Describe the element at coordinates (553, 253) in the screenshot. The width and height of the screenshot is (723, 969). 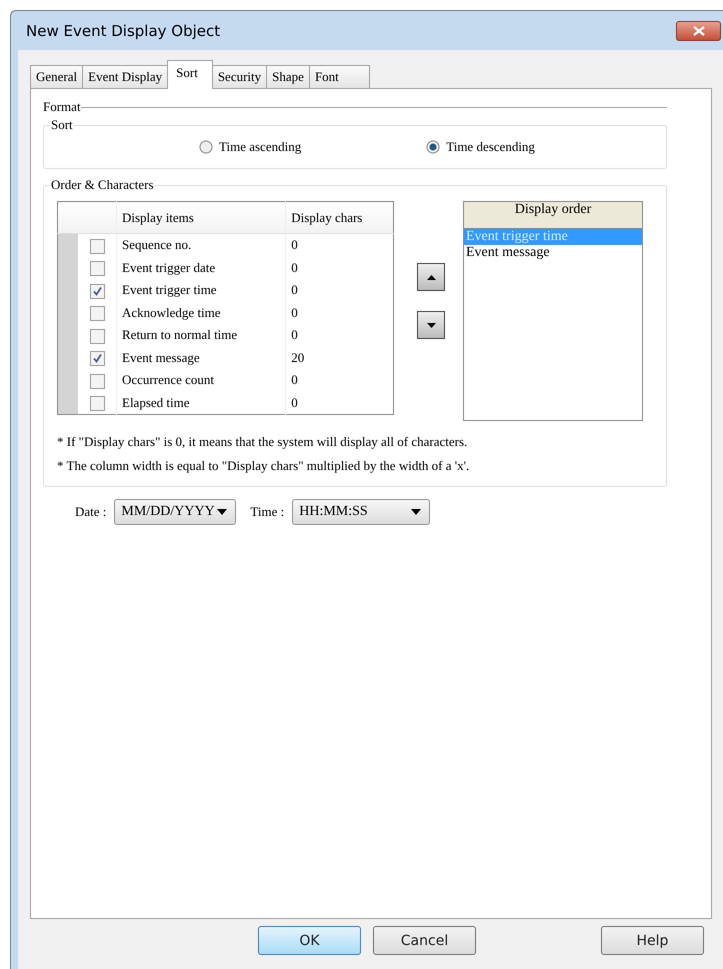
I see `list-item: Event message` at that location.